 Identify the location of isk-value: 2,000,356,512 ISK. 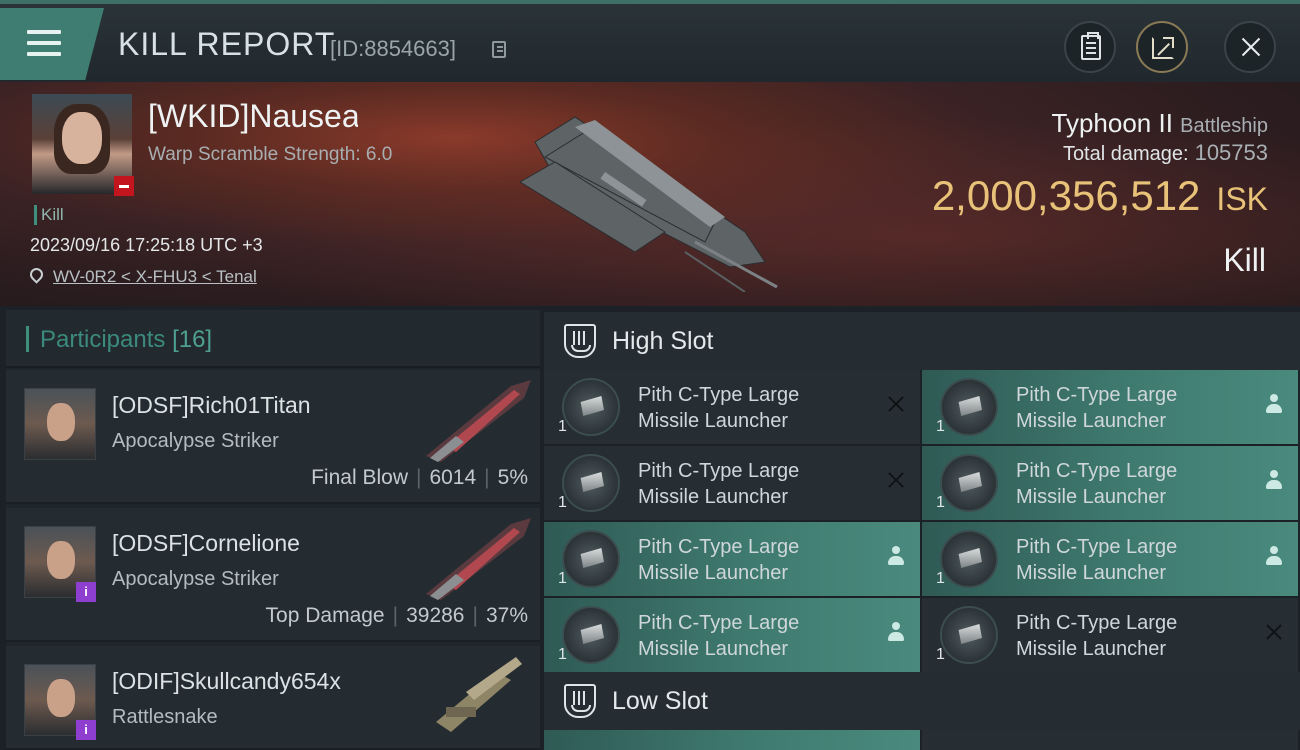
(1100, 196).